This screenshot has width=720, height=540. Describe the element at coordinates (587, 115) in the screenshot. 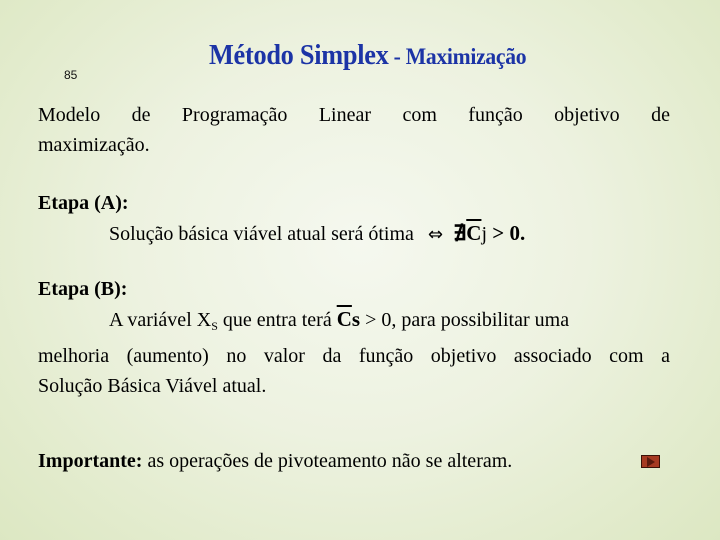

I see `intro-word: objetivo` at that location.